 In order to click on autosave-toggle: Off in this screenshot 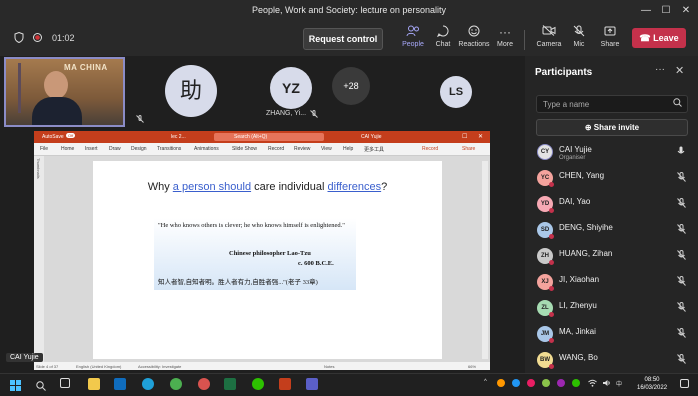, I will do `click(71, 135)`.